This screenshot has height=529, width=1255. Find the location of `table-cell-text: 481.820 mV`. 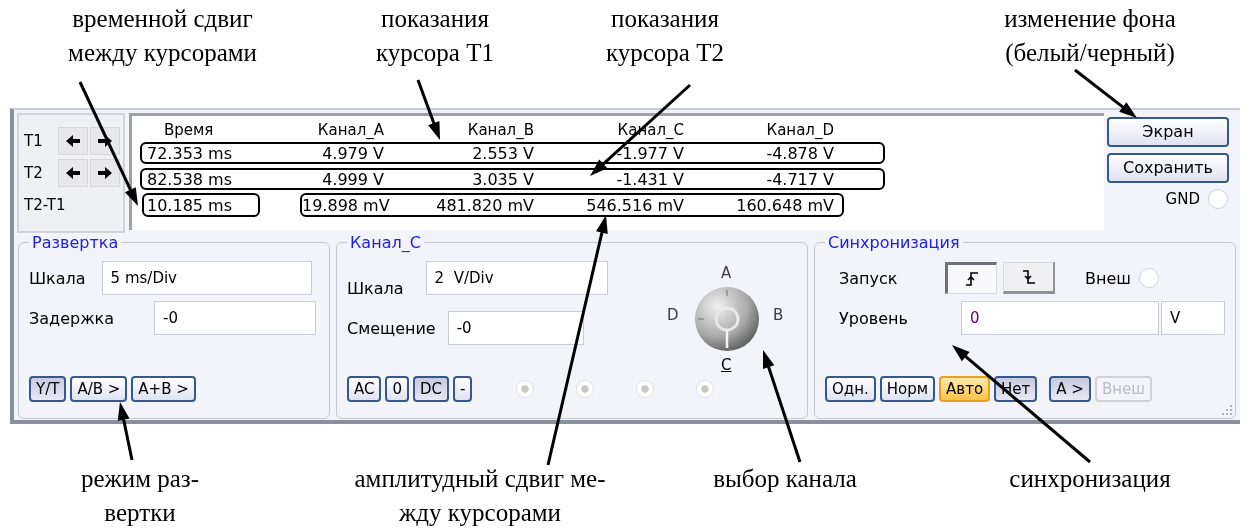

table-cell-text: 481.820 mV is located at coordinates (485, 205).